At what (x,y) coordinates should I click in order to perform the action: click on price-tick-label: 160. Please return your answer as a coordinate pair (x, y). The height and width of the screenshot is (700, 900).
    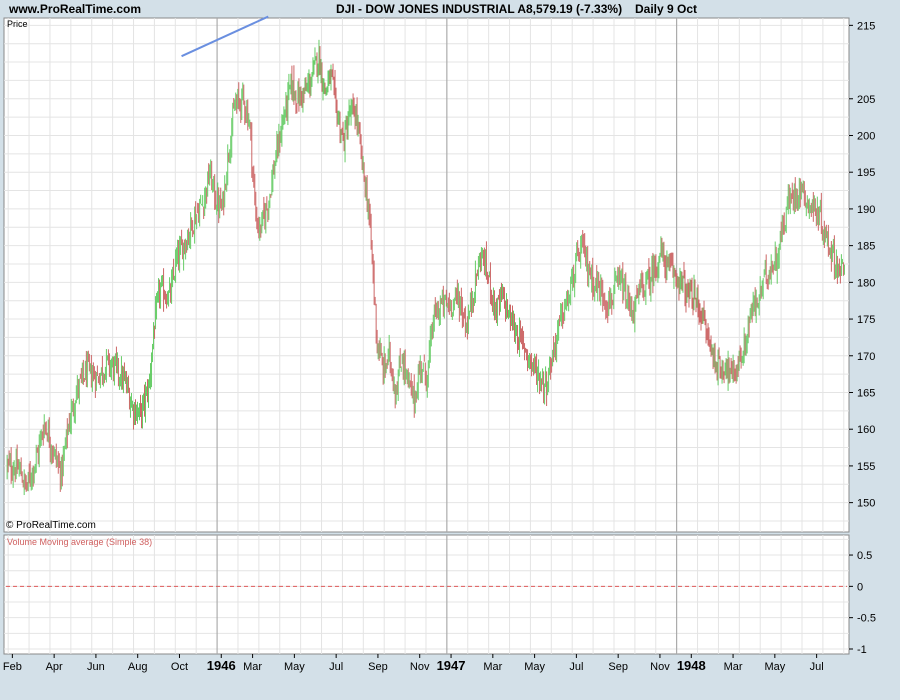
    Looking at the image, I should click on (866, 430).